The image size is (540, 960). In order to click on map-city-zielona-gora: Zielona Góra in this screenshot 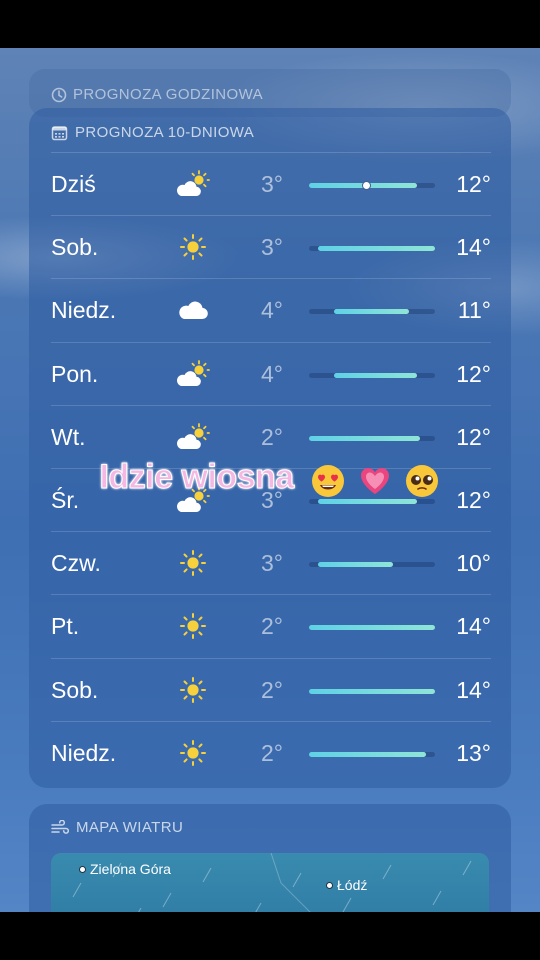, I will do `click(125, 869)`.